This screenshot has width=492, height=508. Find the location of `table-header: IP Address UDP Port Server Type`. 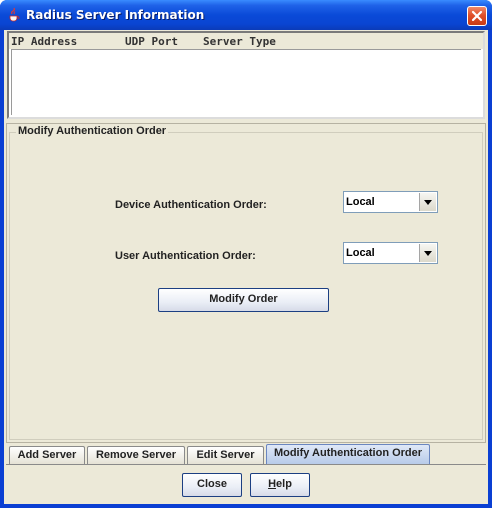

table-header: IP Address UDP Port Server Type is located at coordinates (246, 41).